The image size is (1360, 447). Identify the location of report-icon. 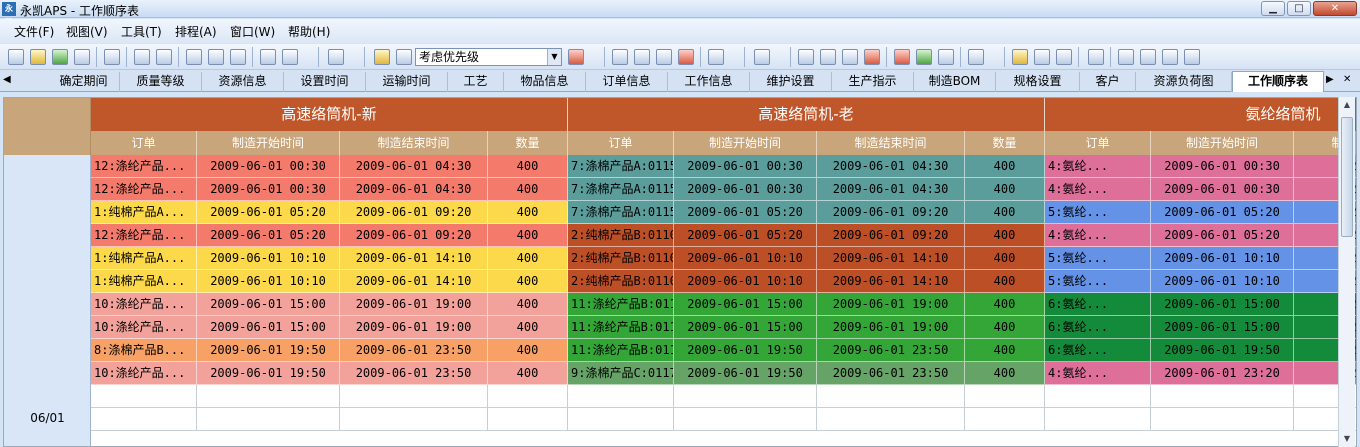
(872, 57).